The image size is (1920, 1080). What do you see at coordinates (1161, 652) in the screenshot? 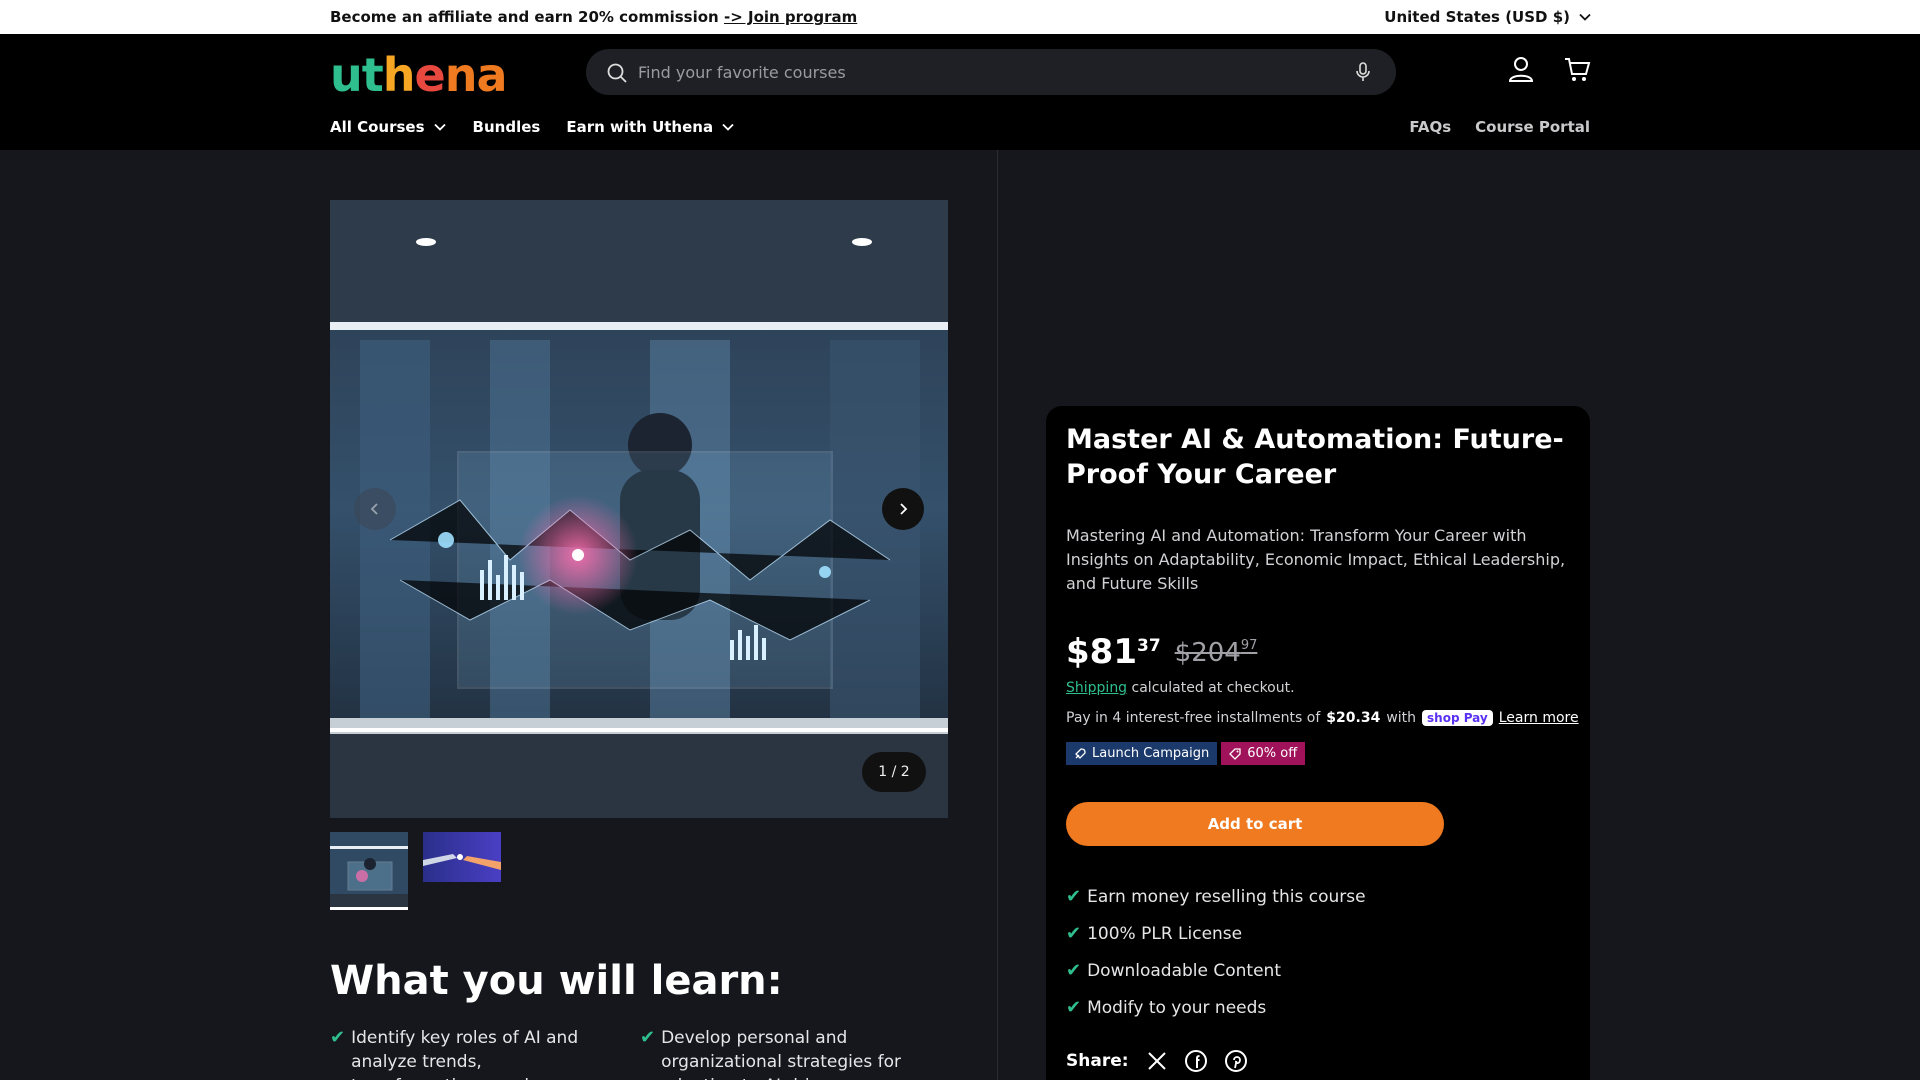
I see `price-block: $8137 $20497` at bounding box center [1161, 652].